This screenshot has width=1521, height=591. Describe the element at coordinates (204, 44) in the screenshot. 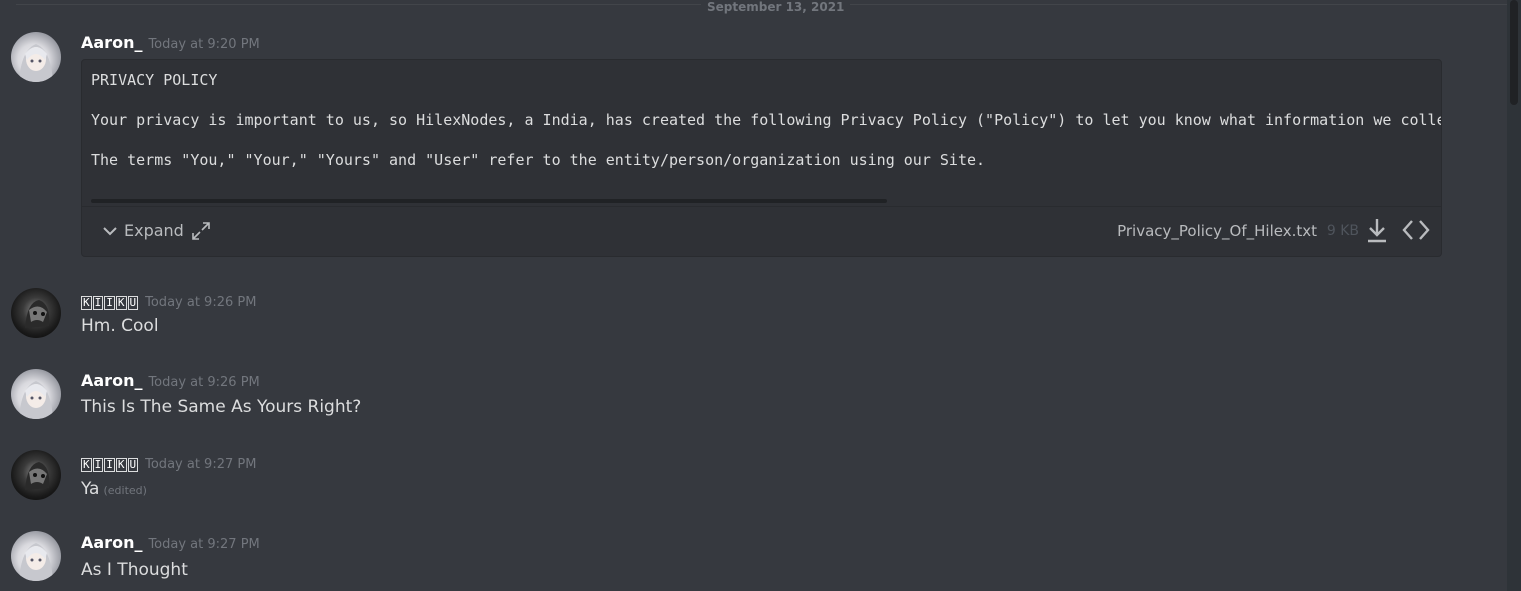

I see `timestamp: Today at 9:20 PM` at that location.